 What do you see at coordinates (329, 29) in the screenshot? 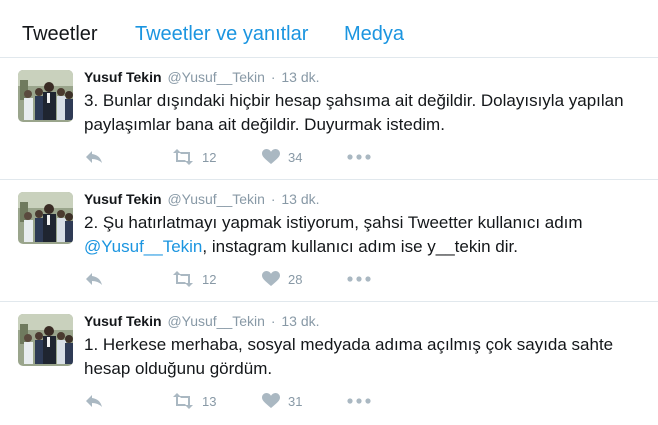
I see `profile-tabs: Tweetler Tweetler ve yanıtlar Medya` at bounding box center [329, 29].